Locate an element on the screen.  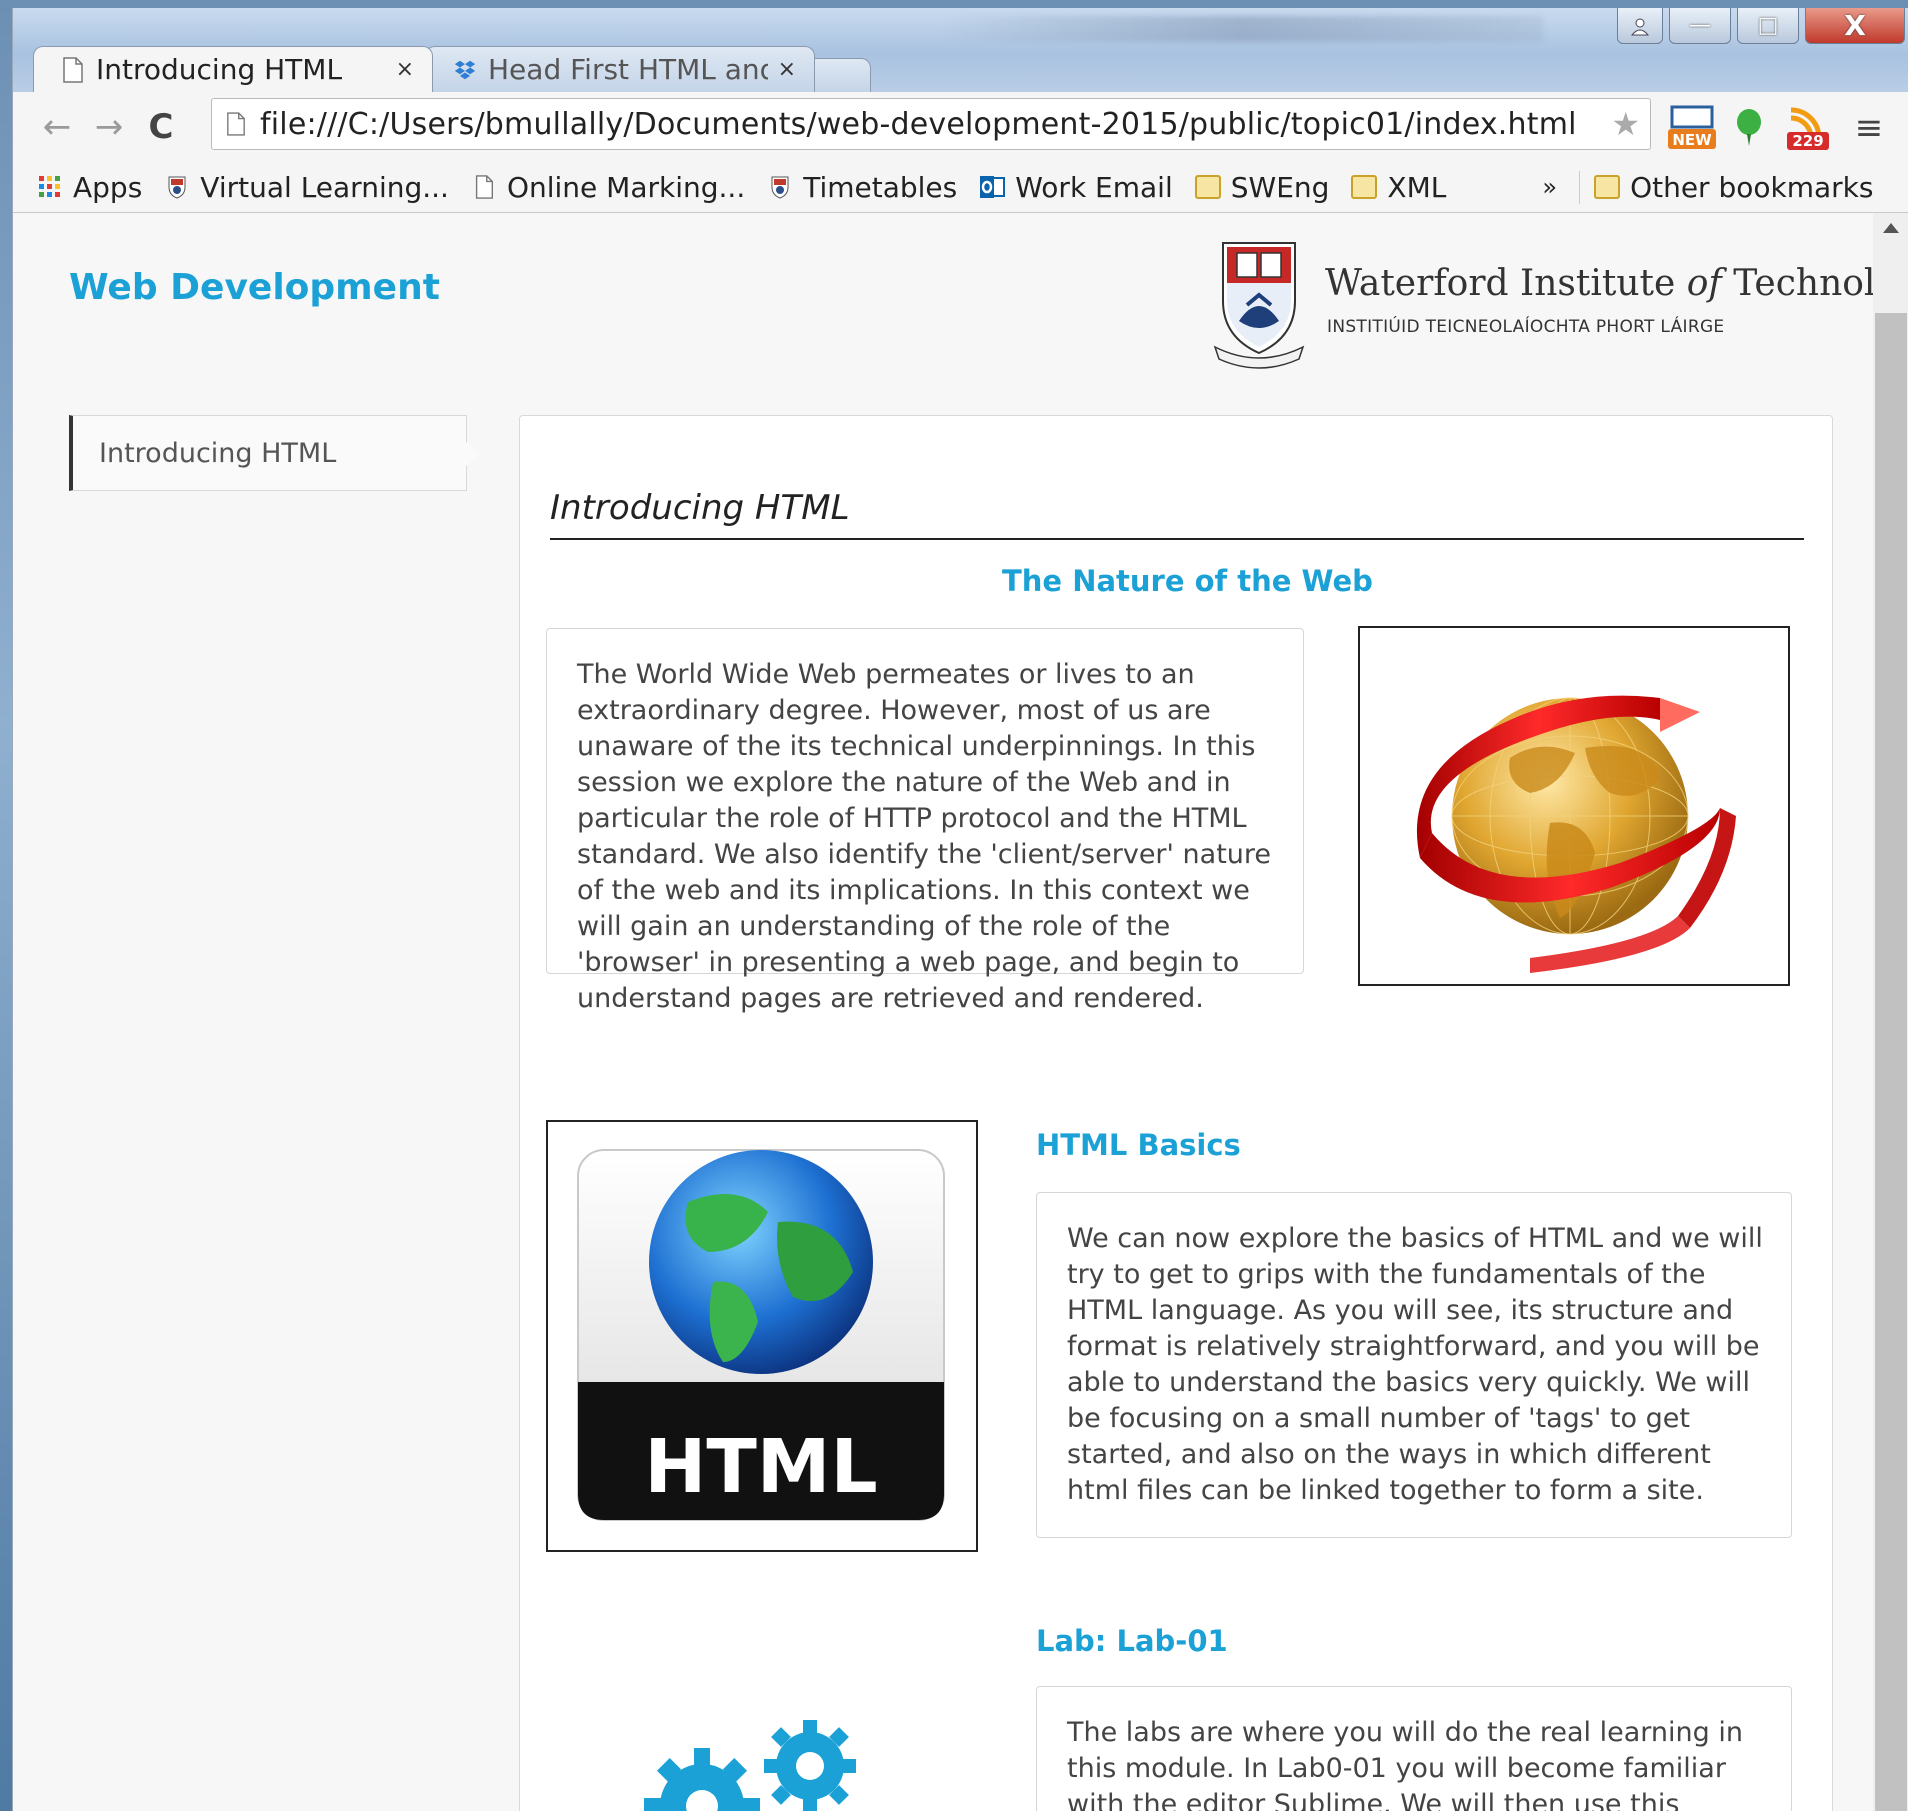
institute-name: Waterford Institute of Technology is located at coordinates (1599, 283).